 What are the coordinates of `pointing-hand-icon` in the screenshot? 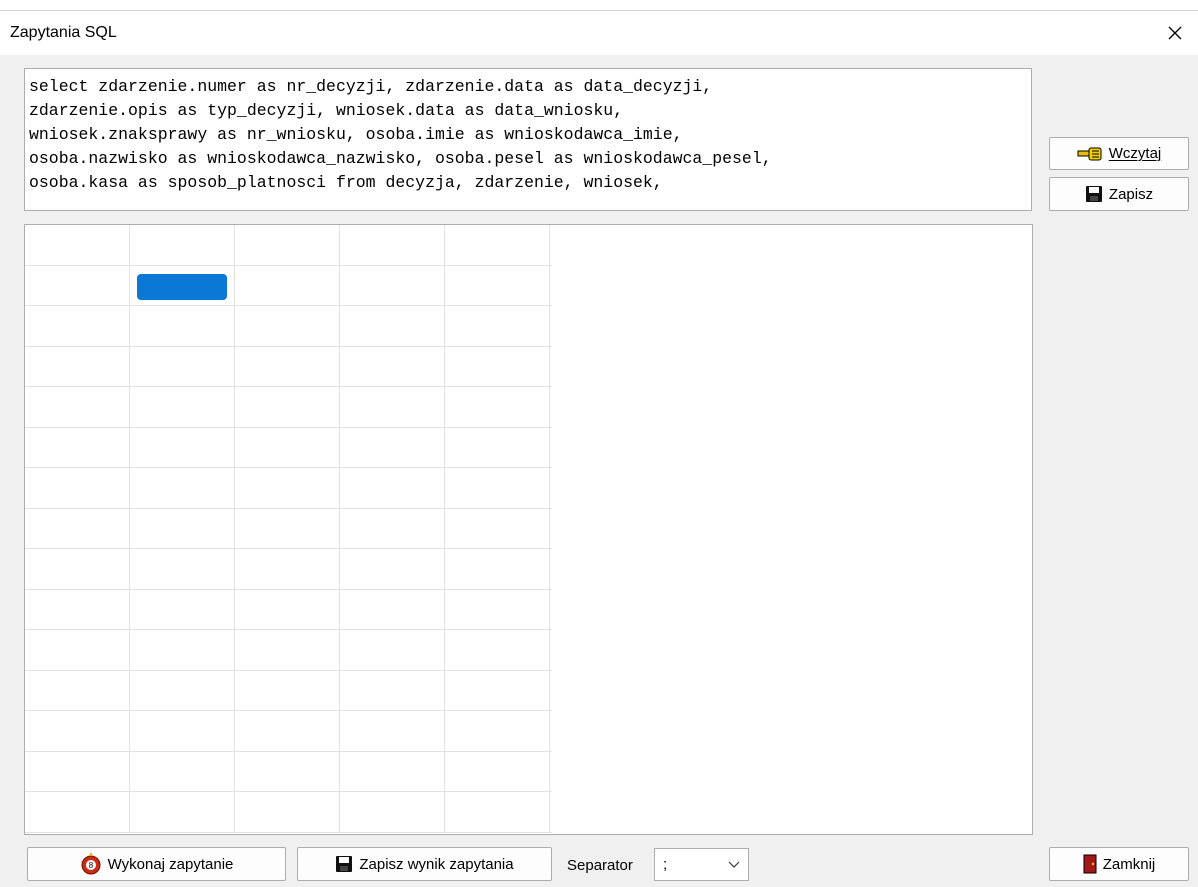 It's located at (1090, 154).